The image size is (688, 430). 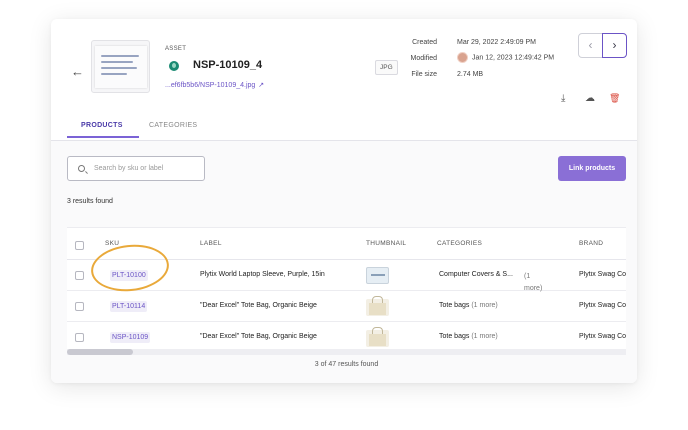 What do you see at coordinates (211, 243) in the screenshot?
I see `column-header-label: LABEL` at bounding box center [211, 243].